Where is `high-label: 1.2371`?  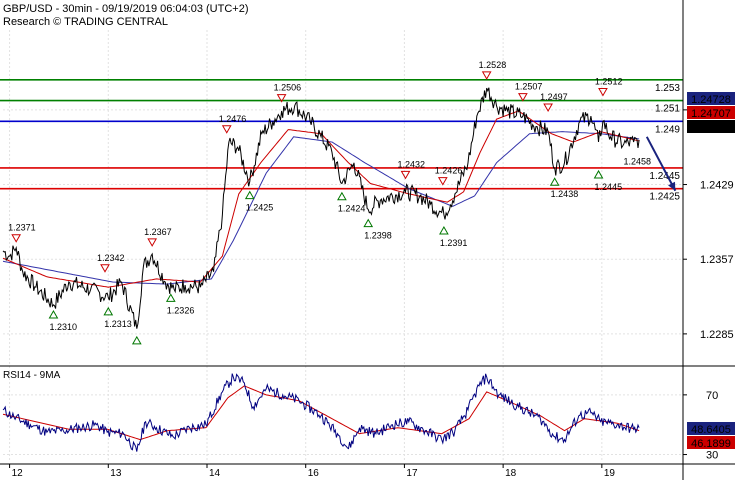 high-label: 1.2371 is located at coordinates (22, 228).